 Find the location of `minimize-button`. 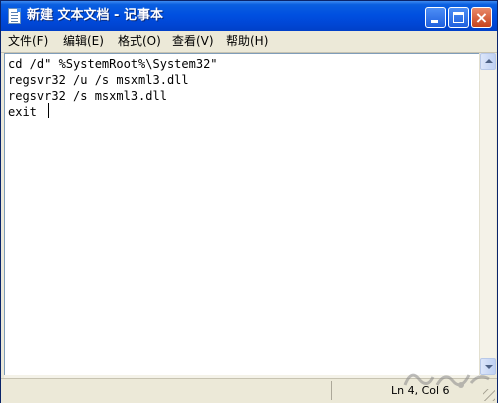

minimize-button is located at coordinates (435, 17).